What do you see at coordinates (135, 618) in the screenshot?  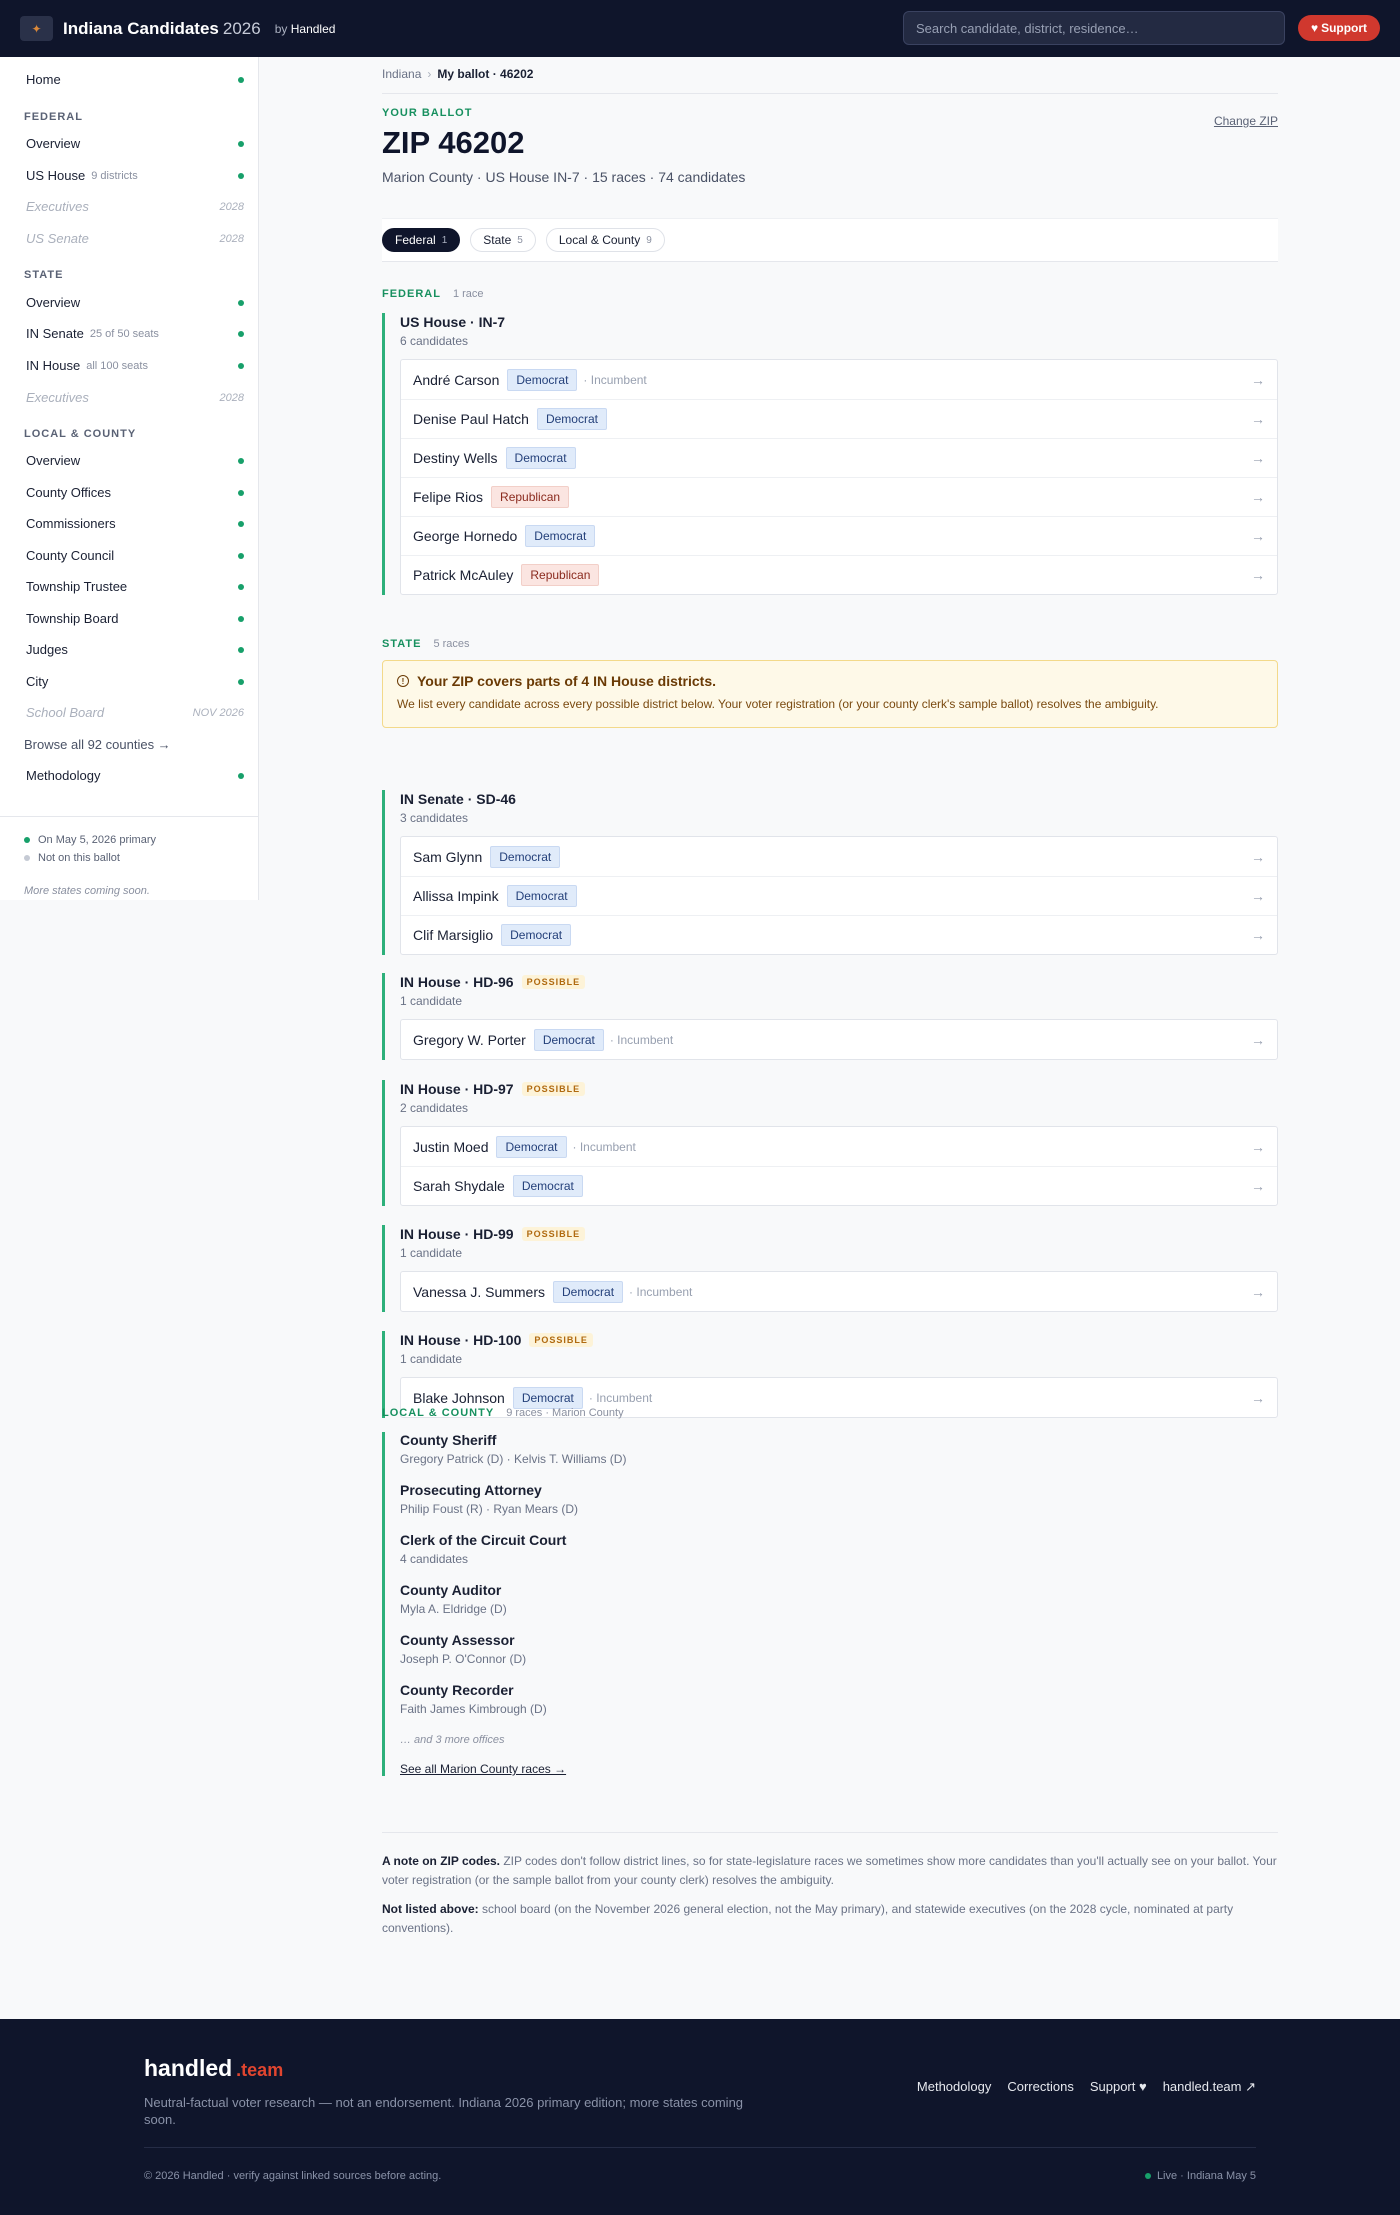 I see `sidebar-item-township-board: Township Board` at bounding box center [135, 618].